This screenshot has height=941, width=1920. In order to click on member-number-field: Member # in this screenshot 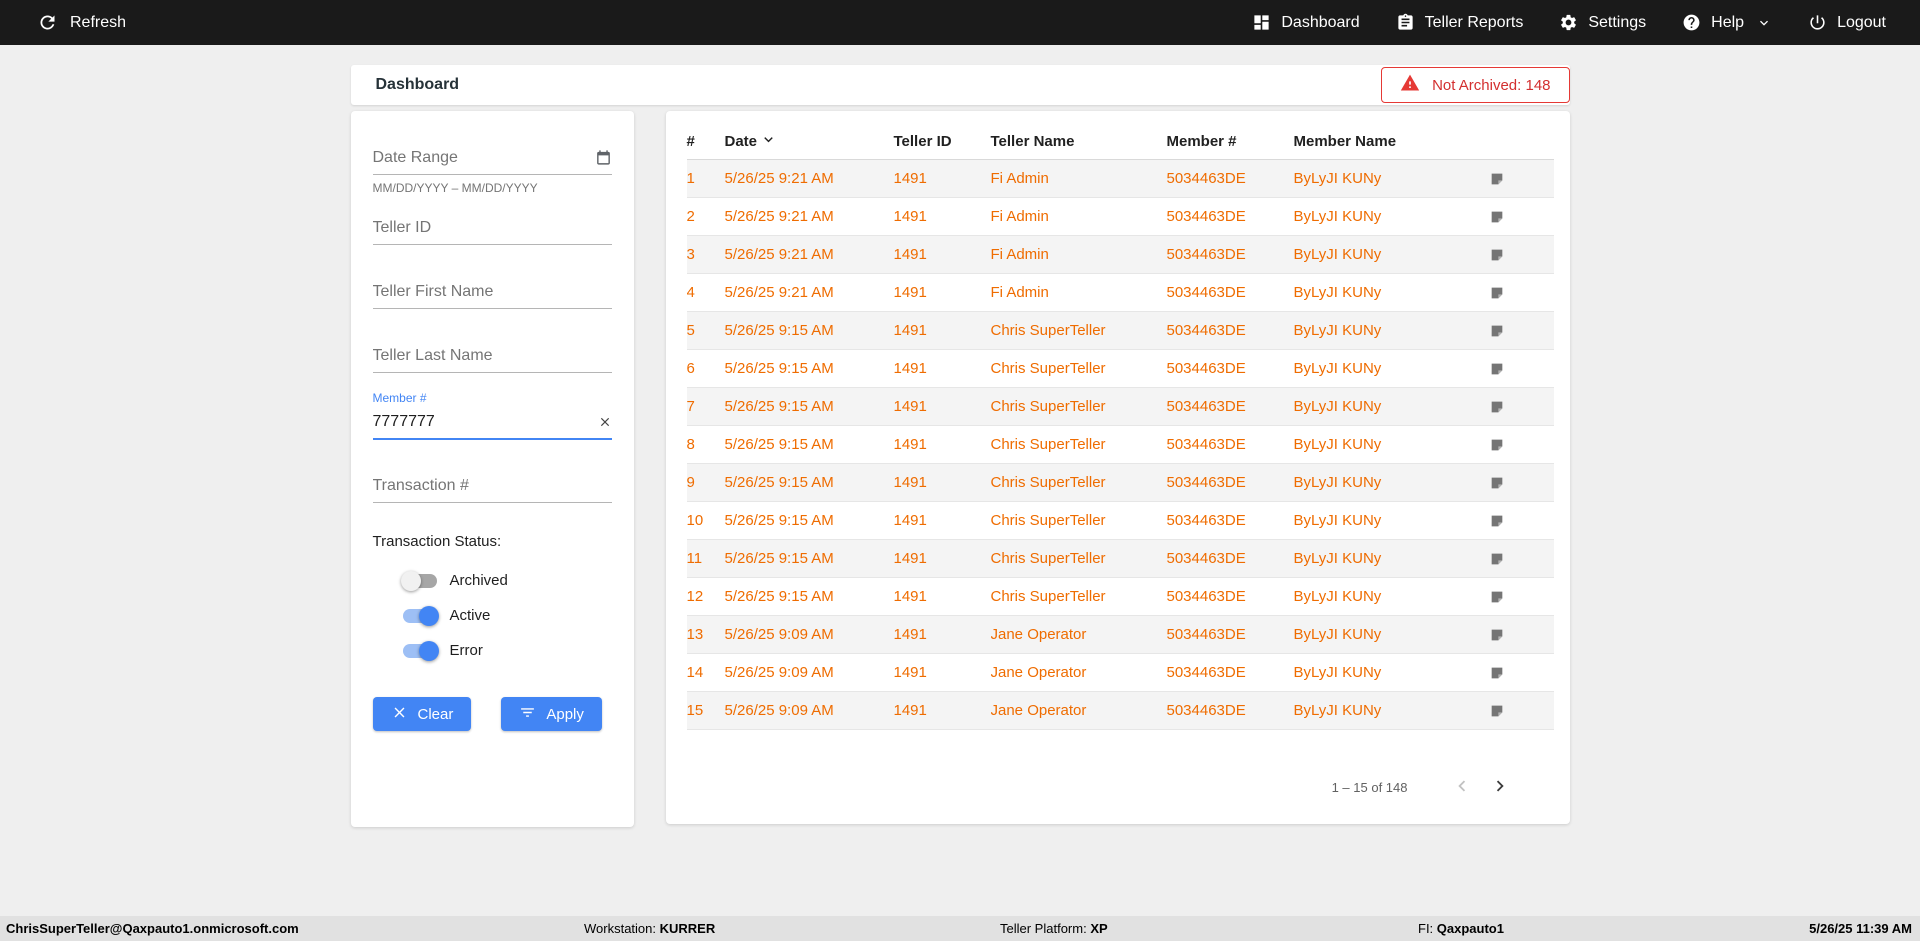, I will do `click(492, 415)`.